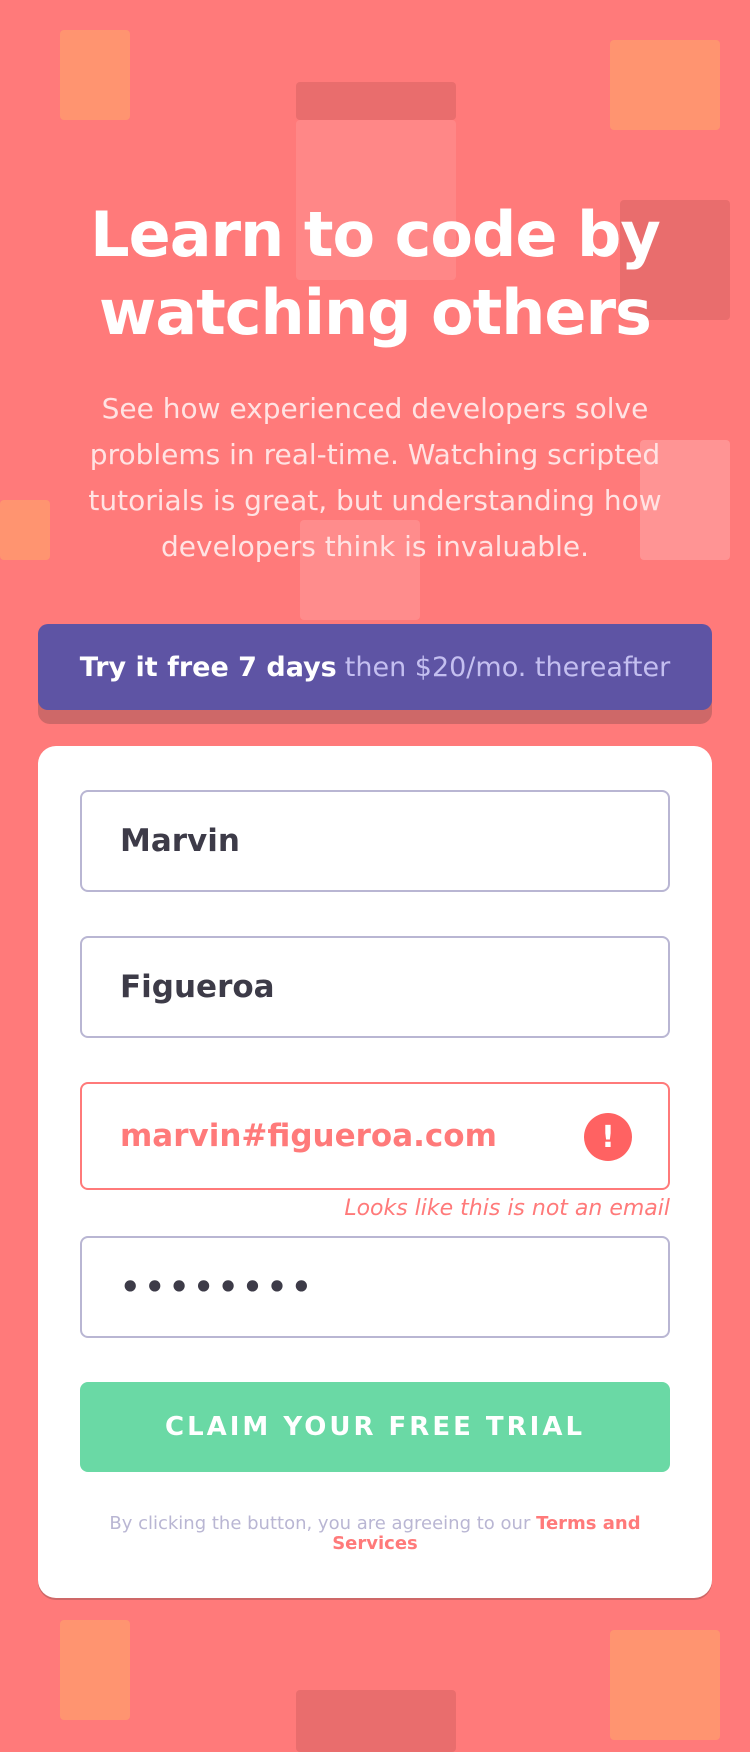 The height and width of the screenshot is (1752, 750). What do you see at coordinates (375, 273) in the screenshot?
I see `hero-title: Learn to code by watching others` at bounding box center [375, 273].